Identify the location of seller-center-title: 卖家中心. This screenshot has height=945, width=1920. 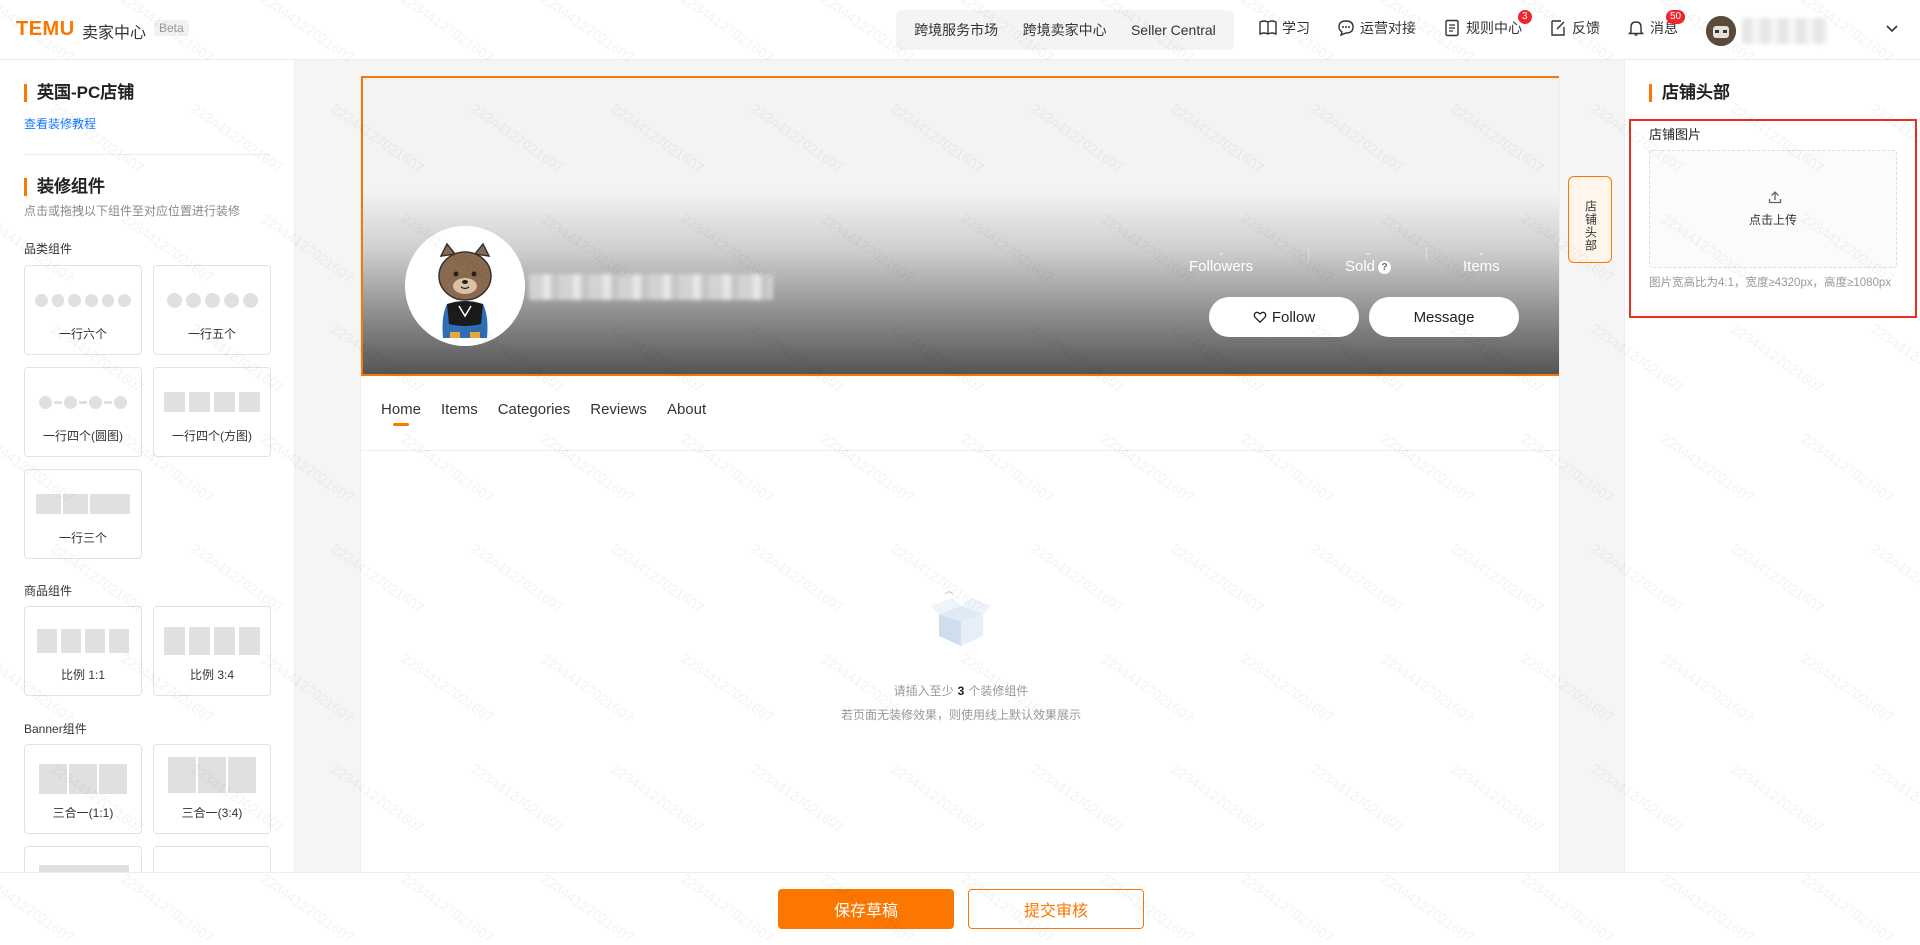
(114, 33).